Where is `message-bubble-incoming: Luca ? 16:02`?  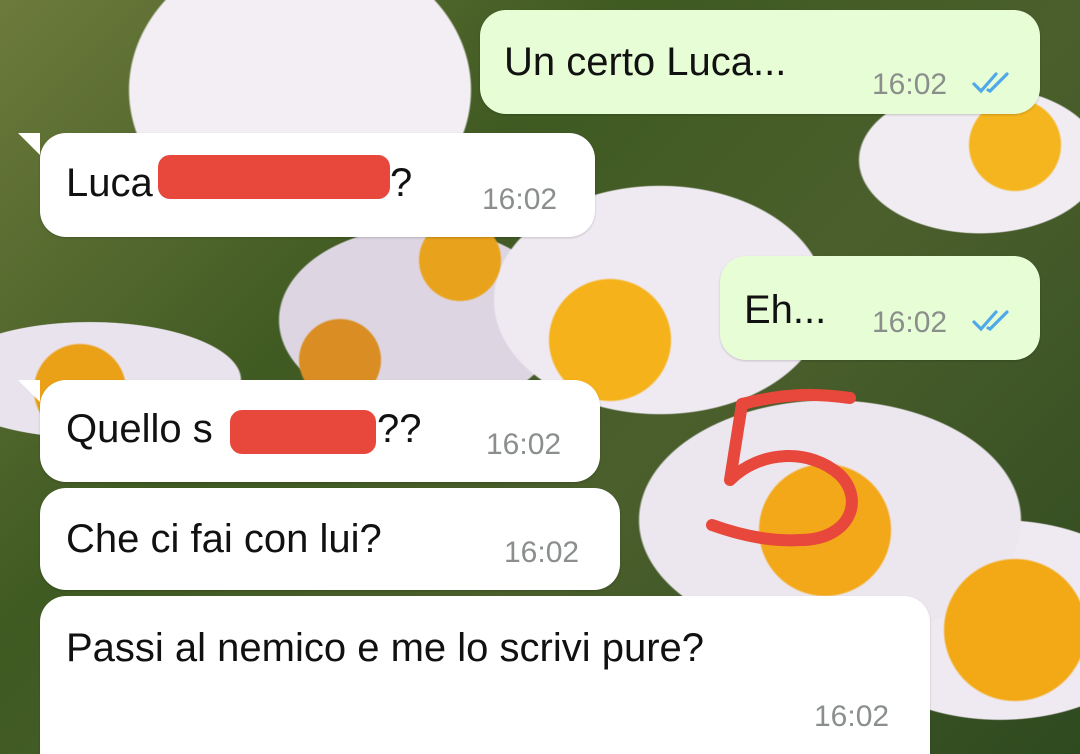 message-bubble-incoming: Luca ? 16:02 is located at coordinates (317, 185).